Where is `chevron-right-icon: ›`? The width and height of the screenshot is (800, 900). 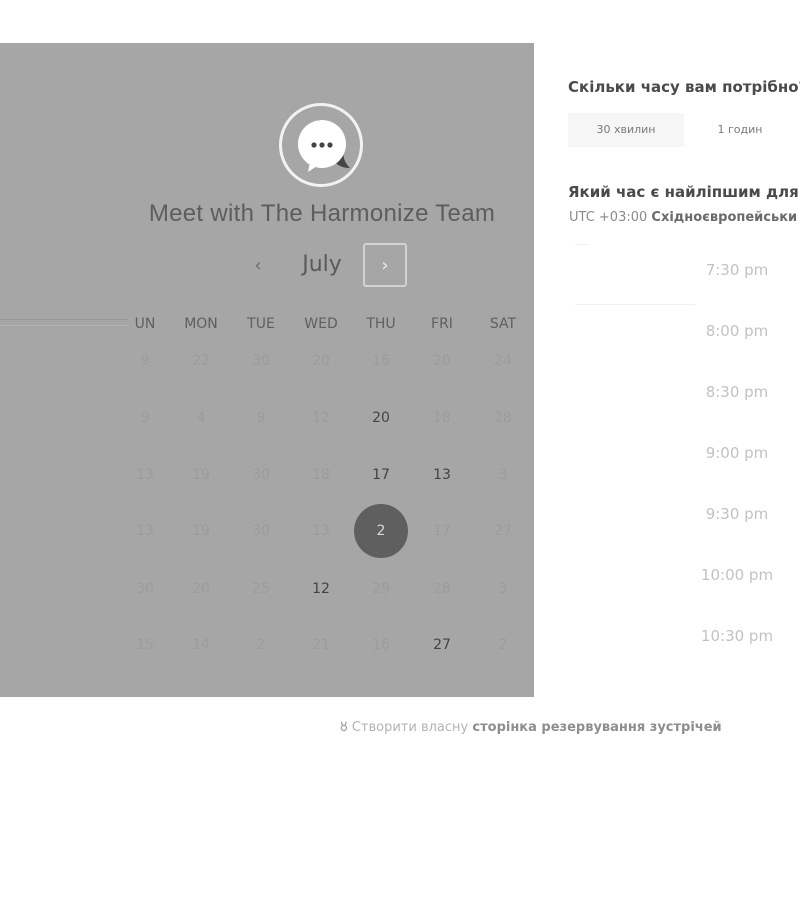 chevron-right-icon: › is located at coordinates (385, 265).